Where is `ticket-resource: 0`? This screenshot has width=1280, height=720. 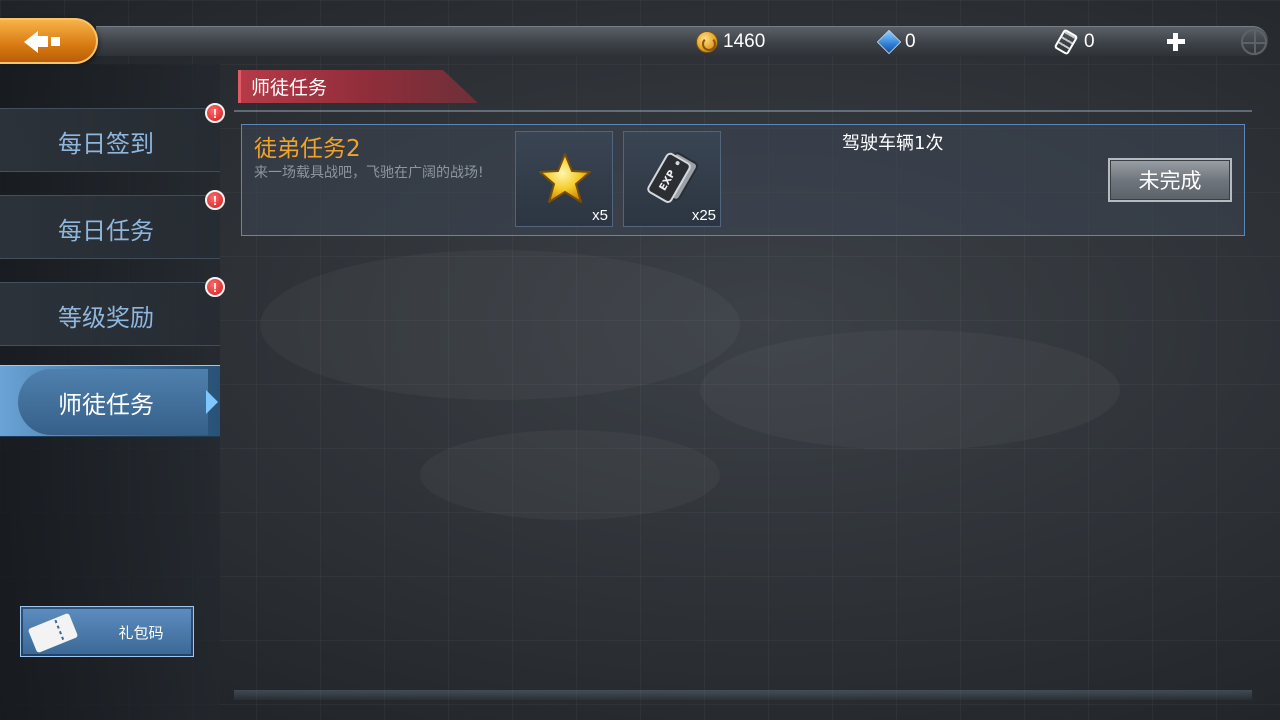
ticket-resource: 0 is located at coordinates (1074, 42).